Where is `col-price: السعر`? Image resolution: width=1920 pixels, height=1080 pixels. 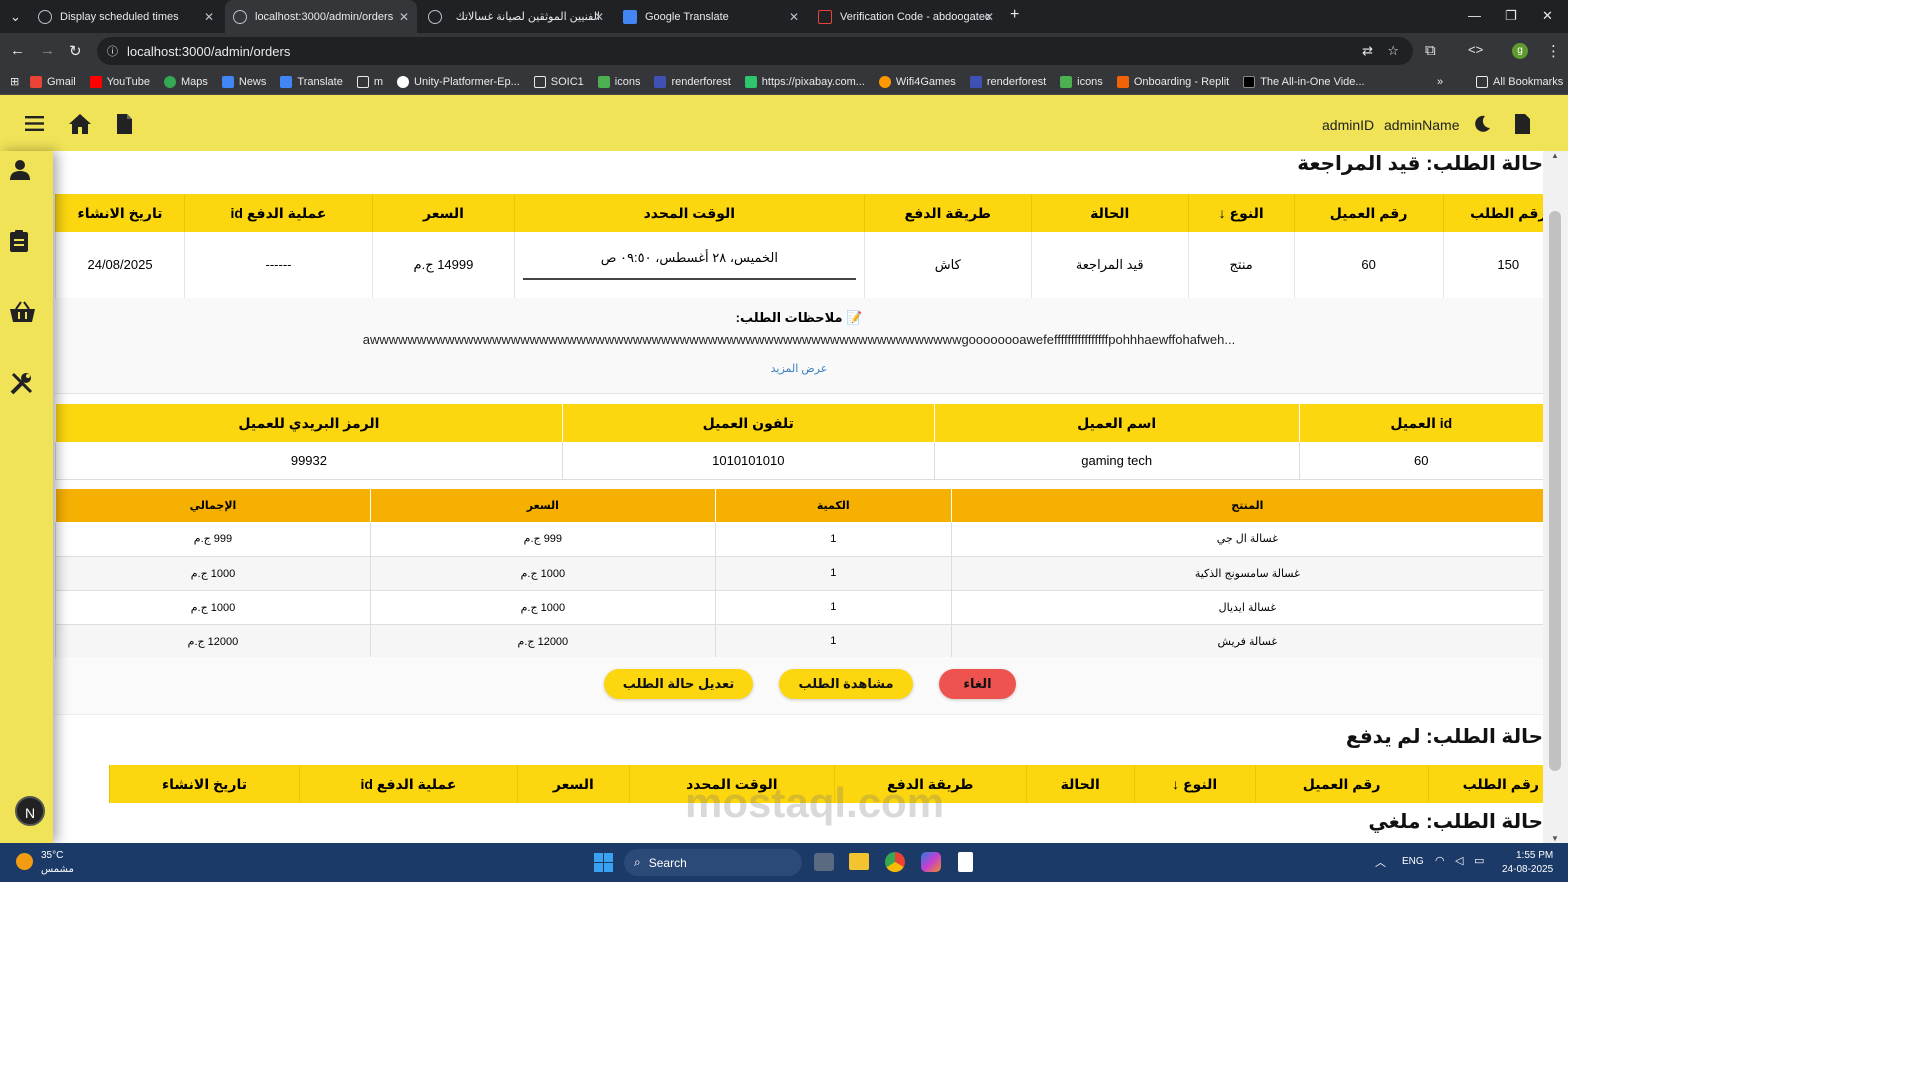 col-price: السعر is located at coordinates (443, 213).